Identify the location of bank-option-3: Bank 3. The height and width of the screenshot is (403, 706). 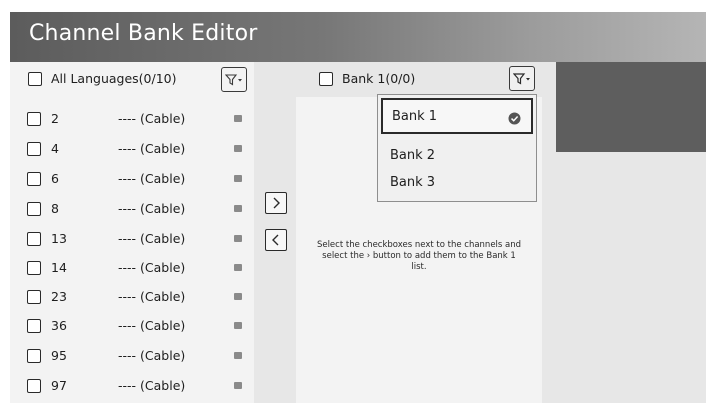
(457, 183).